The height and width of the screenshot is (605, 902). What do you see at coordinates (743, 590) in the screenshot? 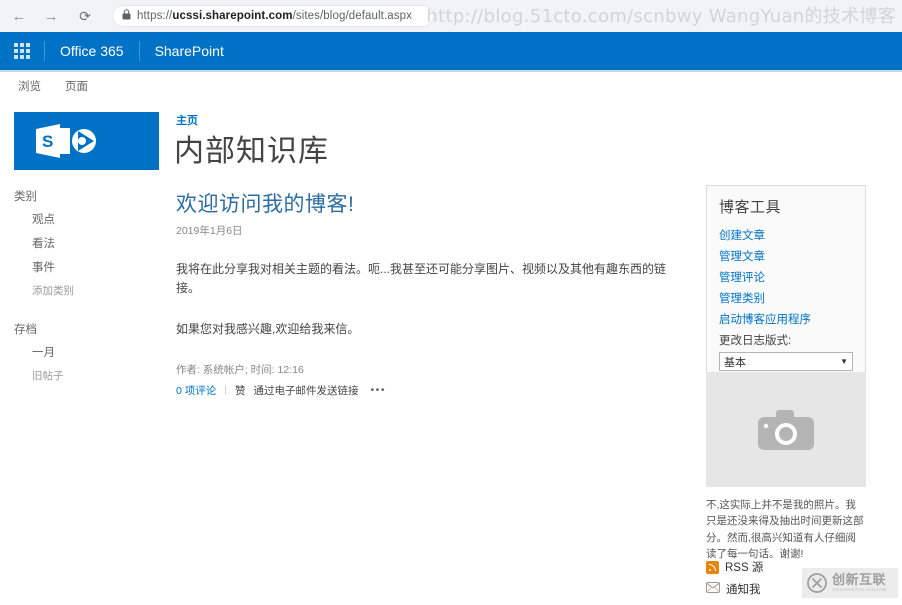
I see `alert-label: 通知我` at bounding box center [743, 590].